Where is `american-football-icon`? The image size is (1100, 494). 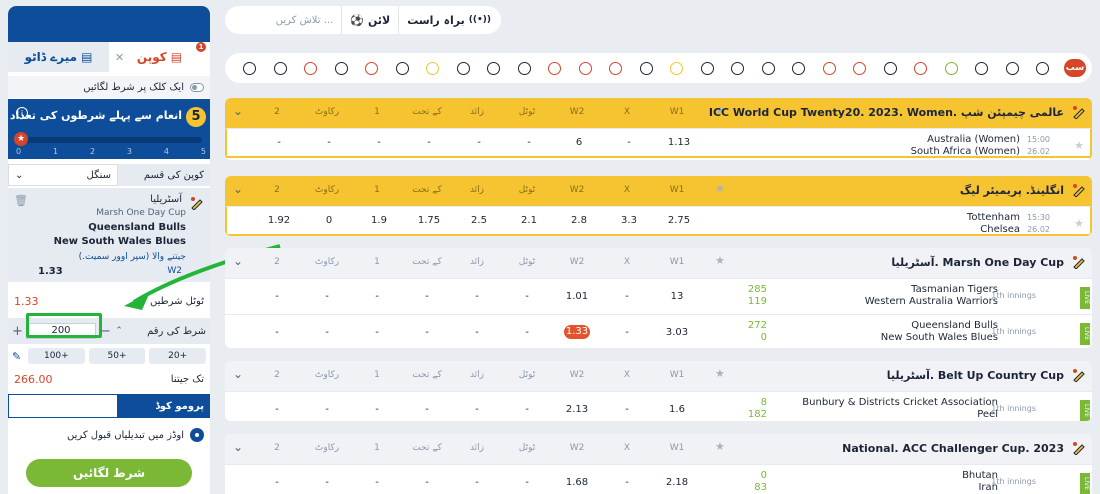 american-football-icon is located at coordinates (310, 68).